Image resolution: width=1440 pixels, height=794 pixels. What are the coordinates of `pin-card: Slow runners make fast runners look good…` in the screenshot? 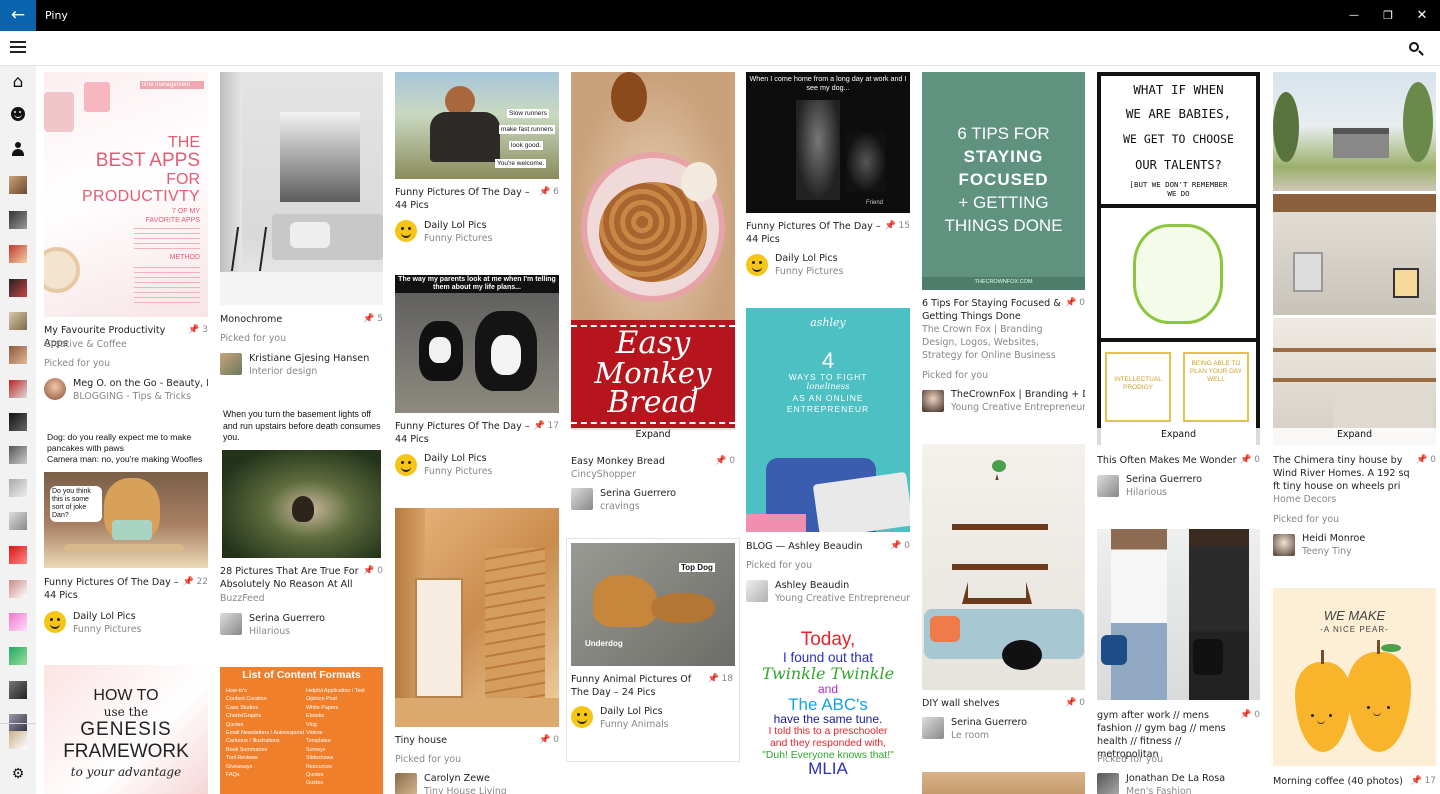 It's located at (477, 159).